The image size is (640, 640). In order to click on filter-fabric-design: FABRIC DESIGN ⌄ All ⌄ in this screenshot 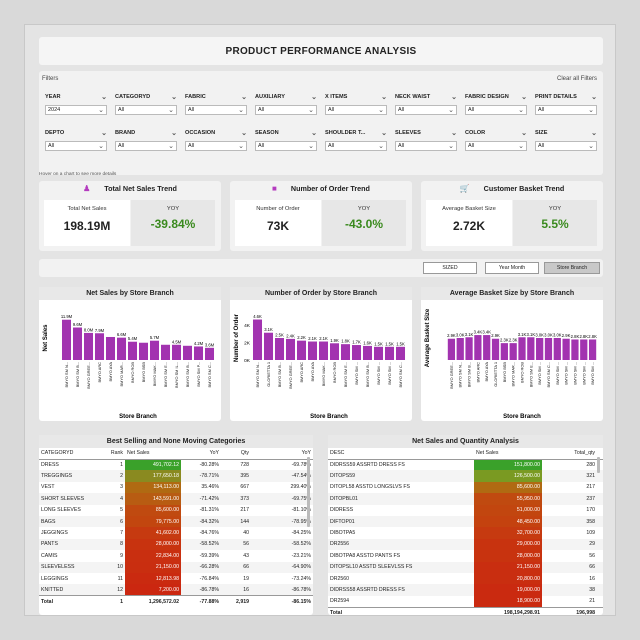, I will do `click(496, 104)`.